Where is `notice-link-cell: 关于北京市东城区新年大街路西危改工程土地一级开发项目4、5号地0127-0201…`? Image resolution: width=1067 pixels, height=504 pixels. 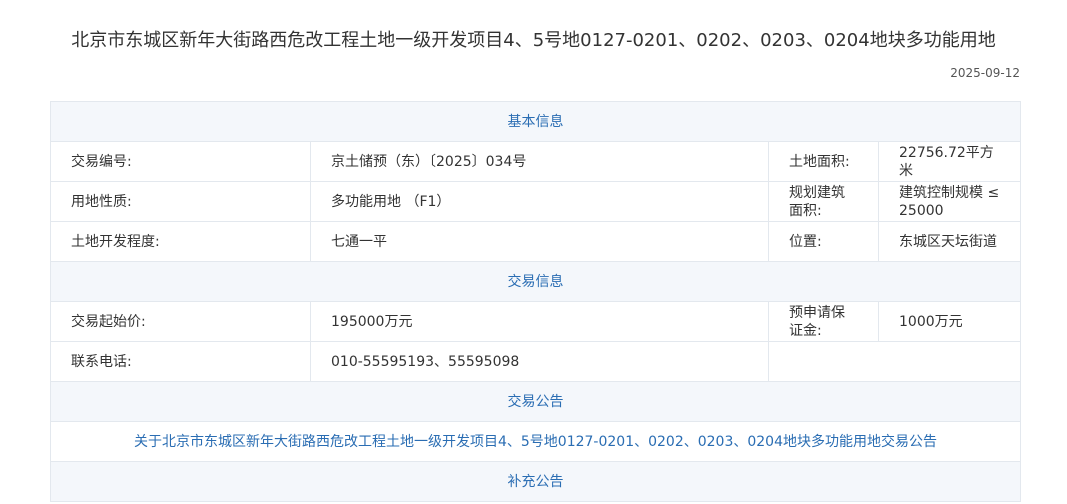
notice-link-cell: 关于北京市东城区新年大街路西危改工程土地一级开发项目4、5号地0127-0201… is located at coordinates (535, 441).